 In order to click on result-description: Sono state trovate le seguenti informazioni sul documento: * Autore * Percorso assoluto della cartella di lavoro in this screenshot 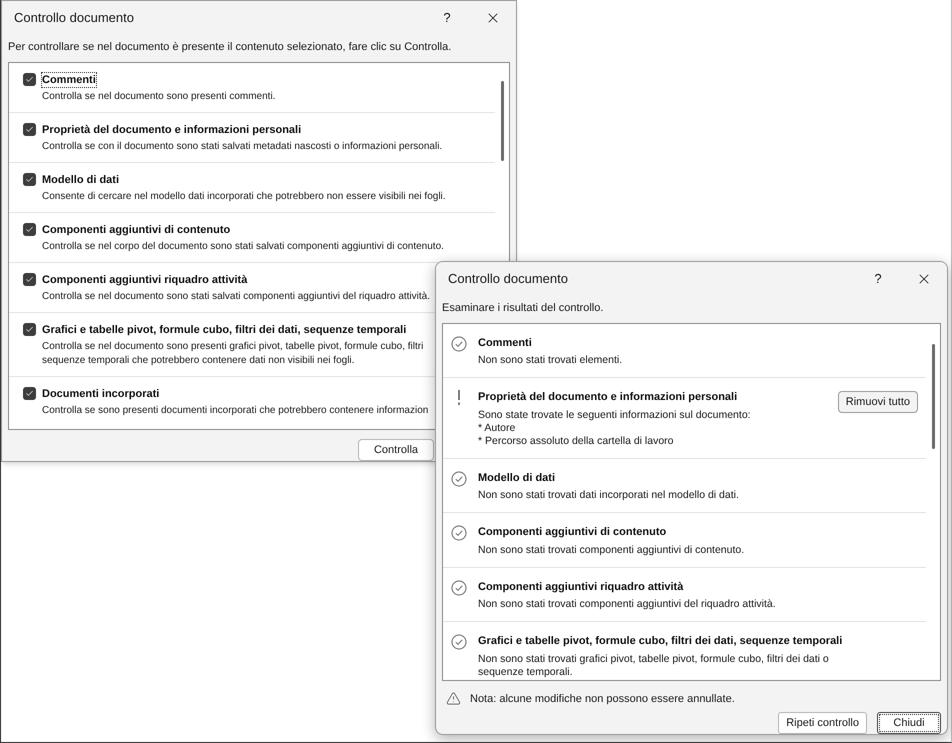, I will do `click(615, 428)`.